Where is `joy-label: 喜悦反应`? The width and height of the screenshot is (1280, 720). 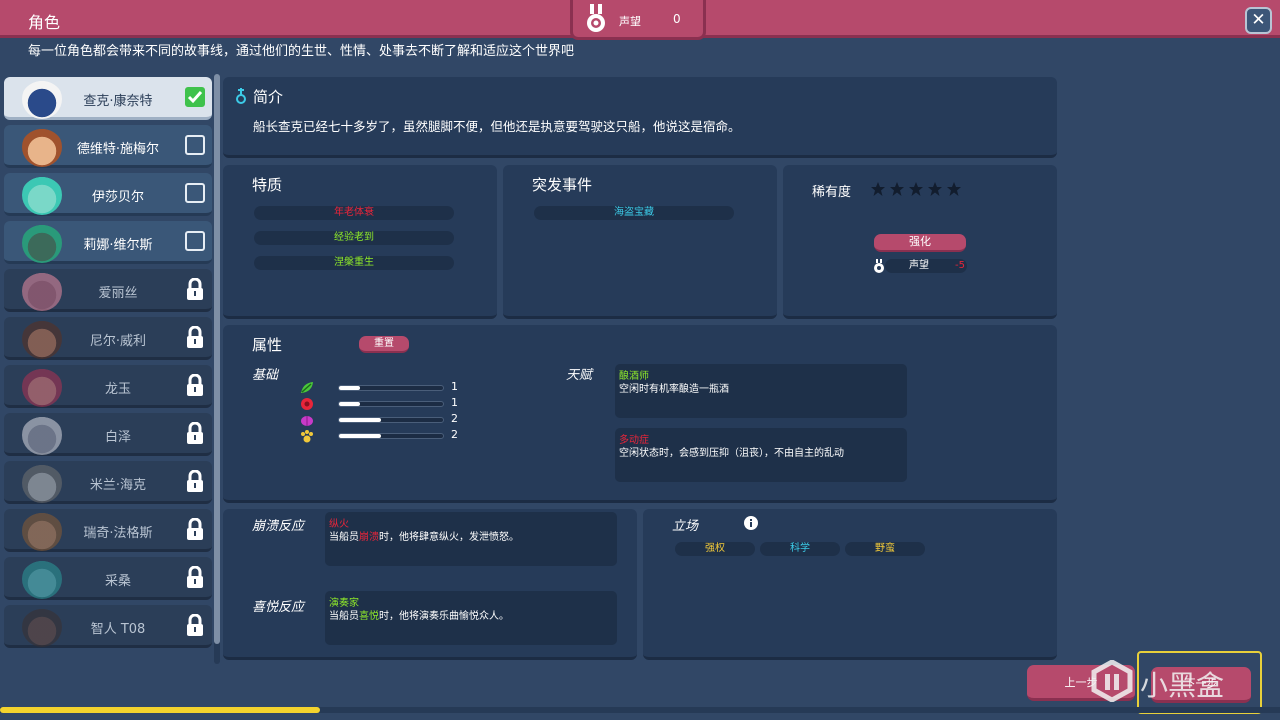
joy-label: 喜悦反应 is located at coordinates (278, 607).